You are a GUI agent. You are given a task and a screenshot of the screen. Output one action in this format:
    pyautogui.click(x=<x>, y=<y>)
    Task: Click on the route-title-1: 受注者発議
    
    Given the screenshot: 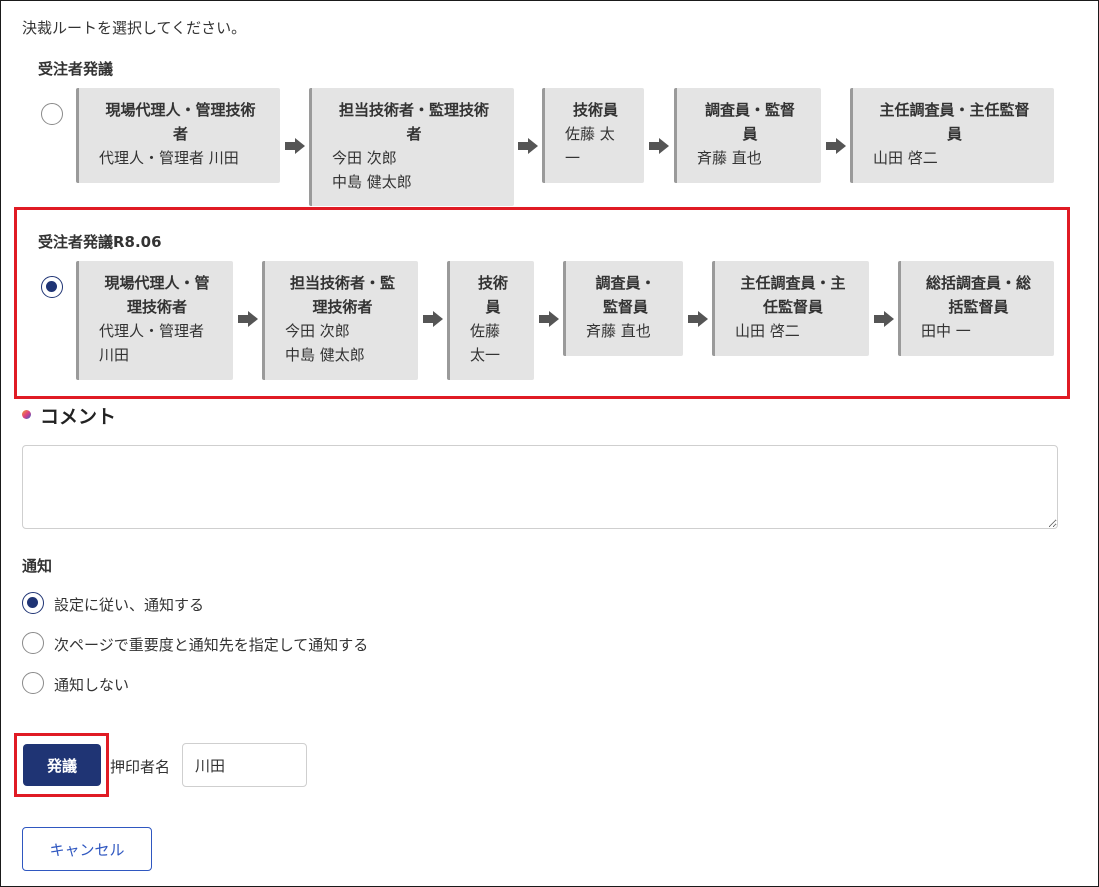 What is the action you would take?
    pyautogui.click(x=76, y=69)
    